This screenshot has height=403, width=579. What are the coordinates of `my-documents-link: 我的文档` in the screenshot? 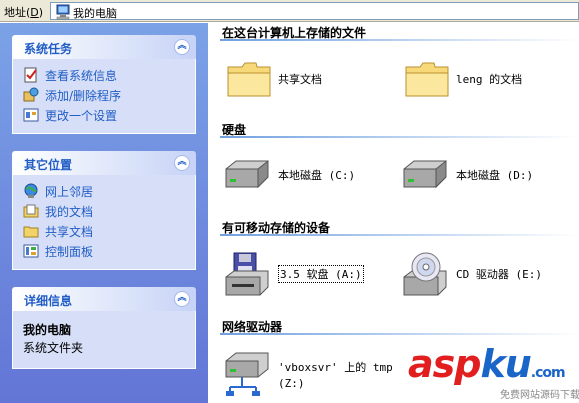 It's located at (104, 211).